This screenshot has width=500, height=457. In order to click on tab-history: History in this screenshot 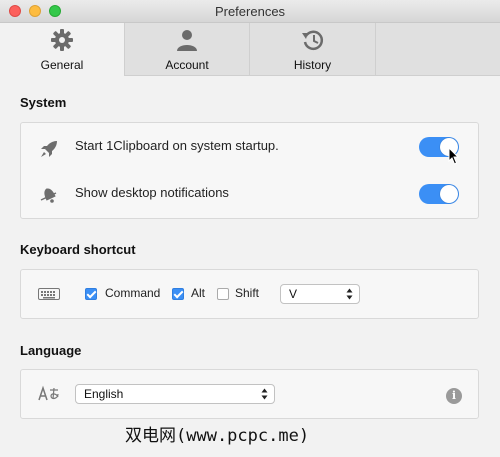, I will do `click(313, 49)`.